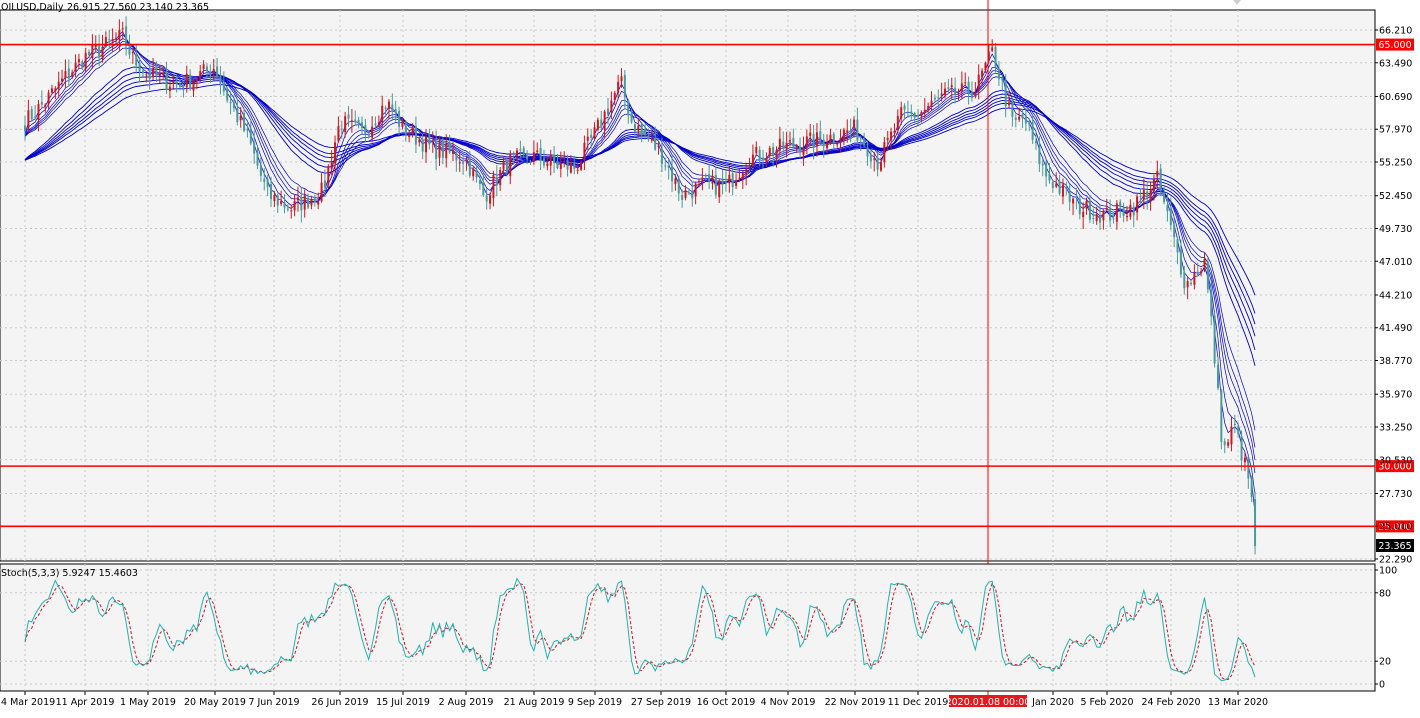 The height and width of the screenshot is (718, 1420). What do you see at coordinates (1395, 361) in the screenshot?
I see `price-tick-label: 38.770` at bounding box center [1395, 361].